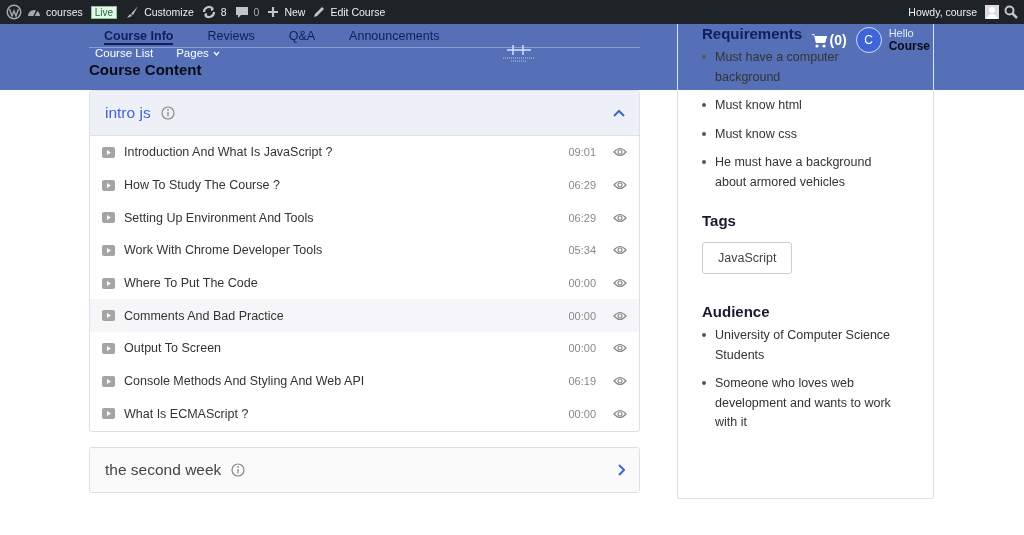 The image size is (1024, 535). Describe the element at coordinates (819, 40) in the screenshot. I see `cart-icon` at that location.